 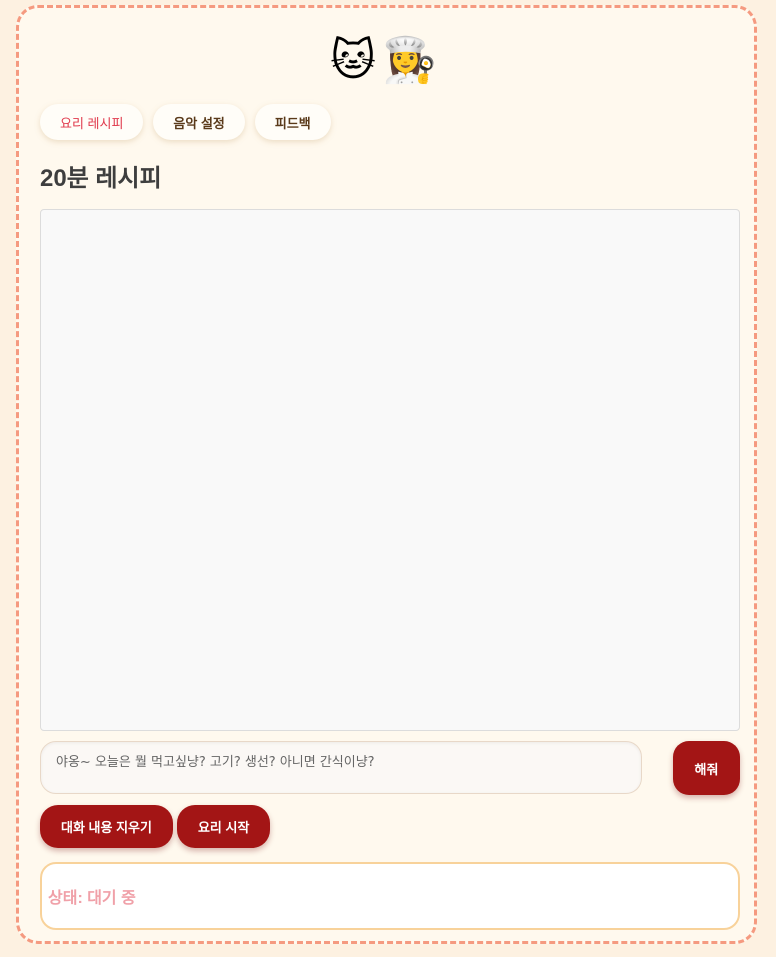 What do you see at coordinates (390, 896) in the screenshot?
I see `status-box: 상태: 대기 중` at bounding box center [390, 896].